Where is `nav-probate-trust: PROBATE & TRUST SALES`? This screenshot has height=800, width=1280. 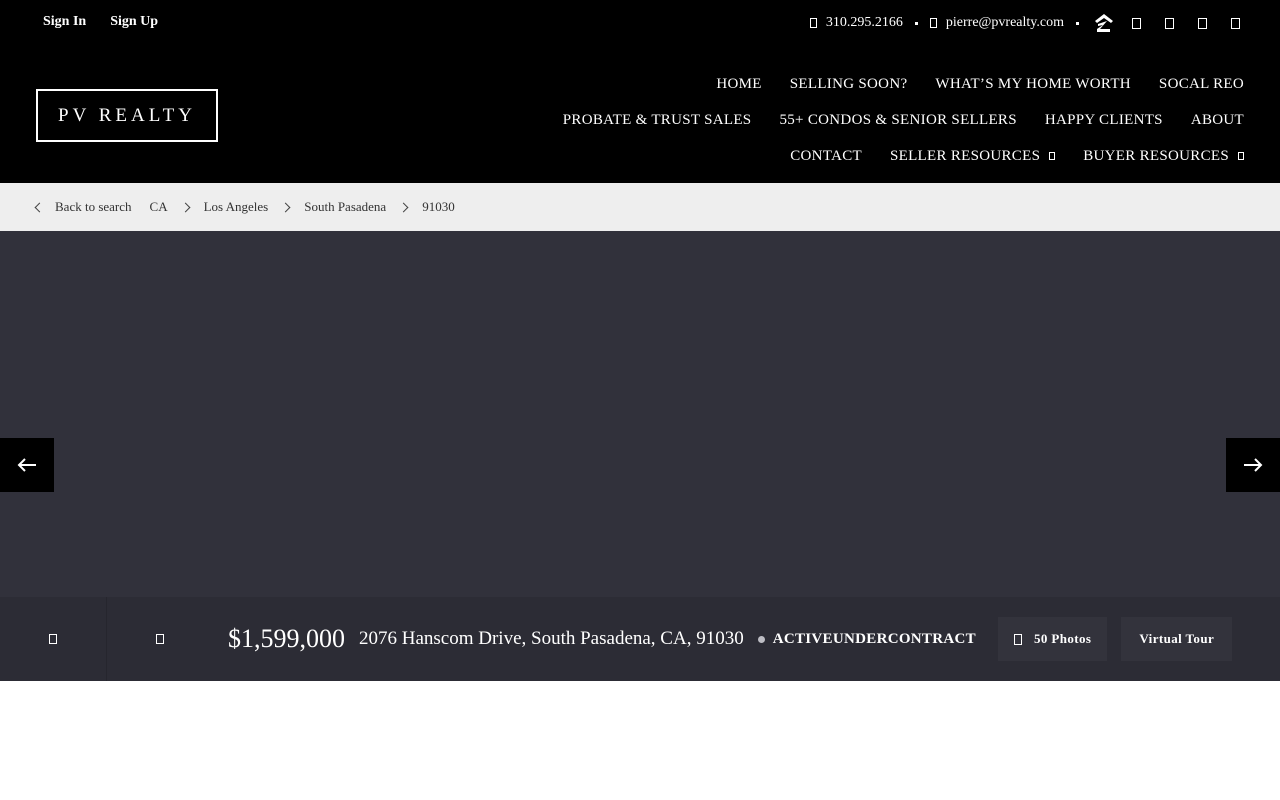
nav-probate-trust: PROBATE & TRUST SALES is located at coordinates (657, 120).